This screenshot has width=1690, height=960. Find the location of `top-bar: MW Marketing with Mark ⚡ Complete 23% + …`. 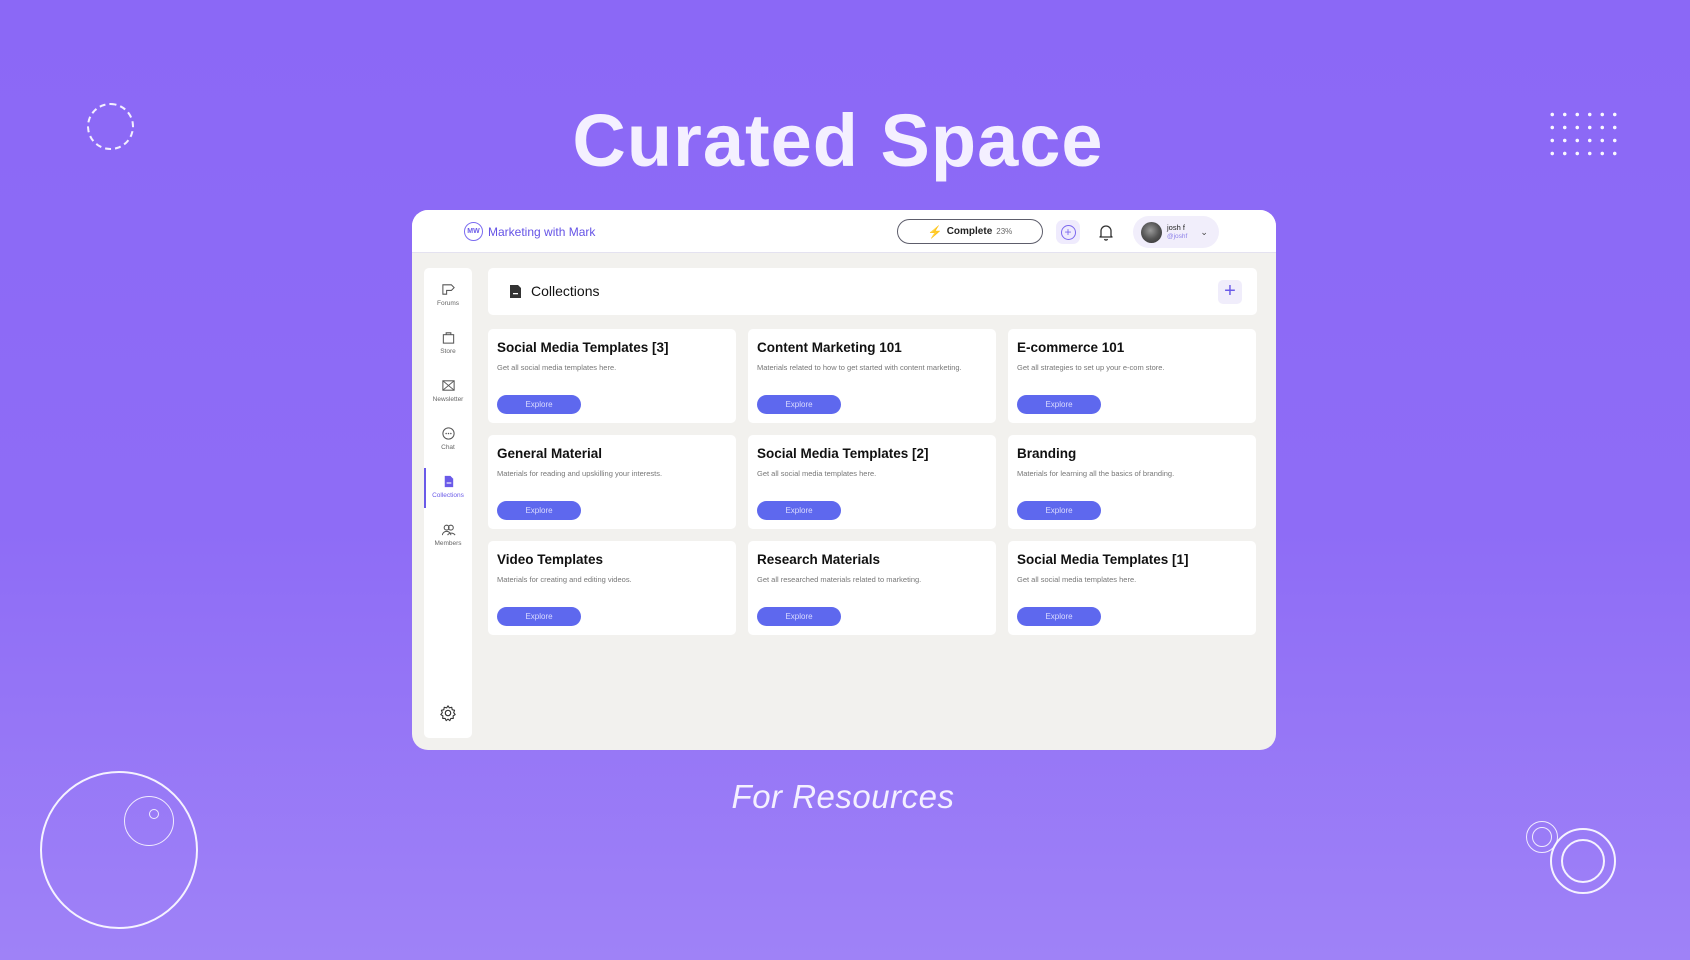

top-bar: MW Marketing with Mark ⚡ Complete 23% + … is located at coordinates (844, 231).